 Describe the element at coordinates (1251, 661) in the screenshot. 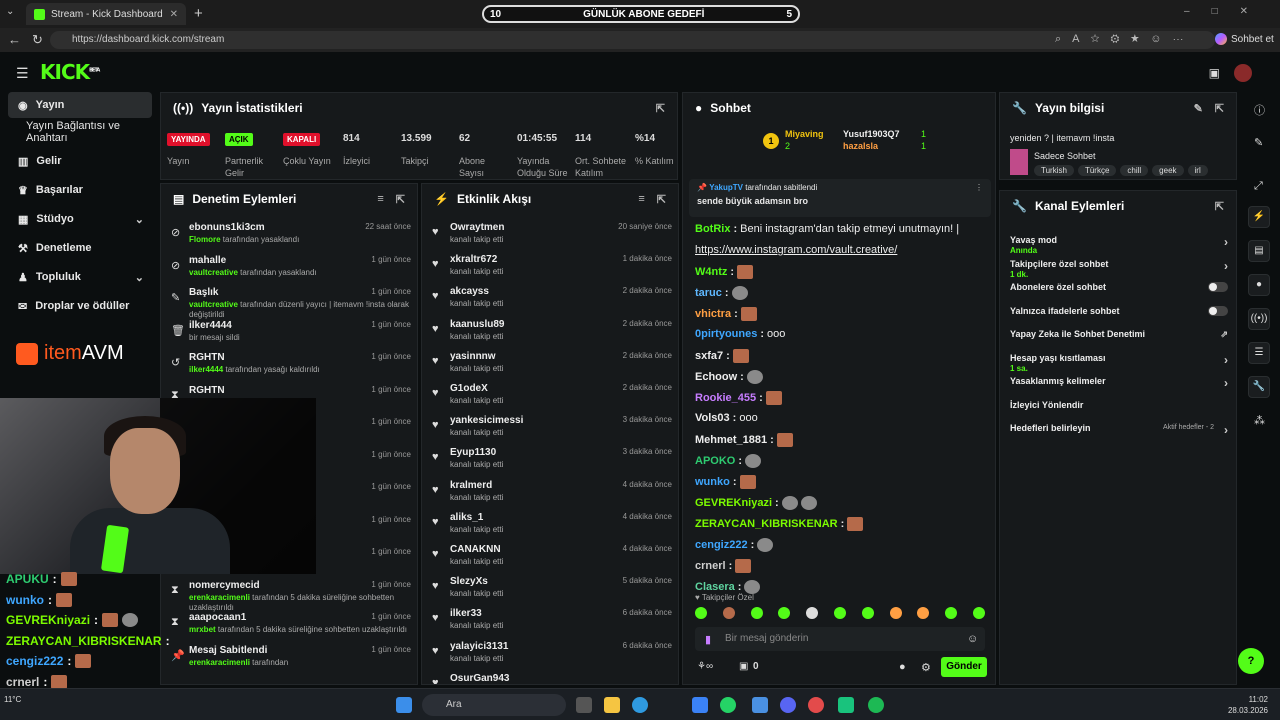

I see `help-button: ?` at that location.